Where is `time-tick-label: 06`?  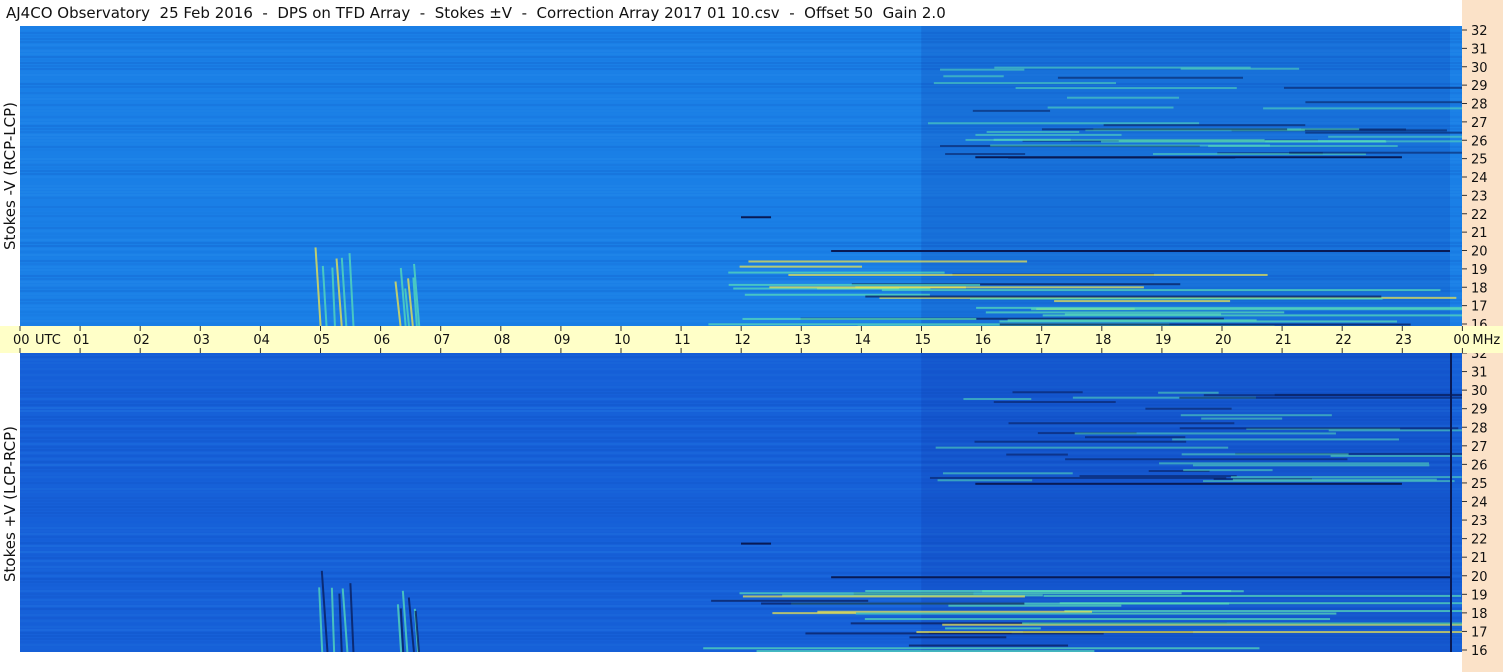
time-tick-label: 06 is located at coordinates (382, 340).